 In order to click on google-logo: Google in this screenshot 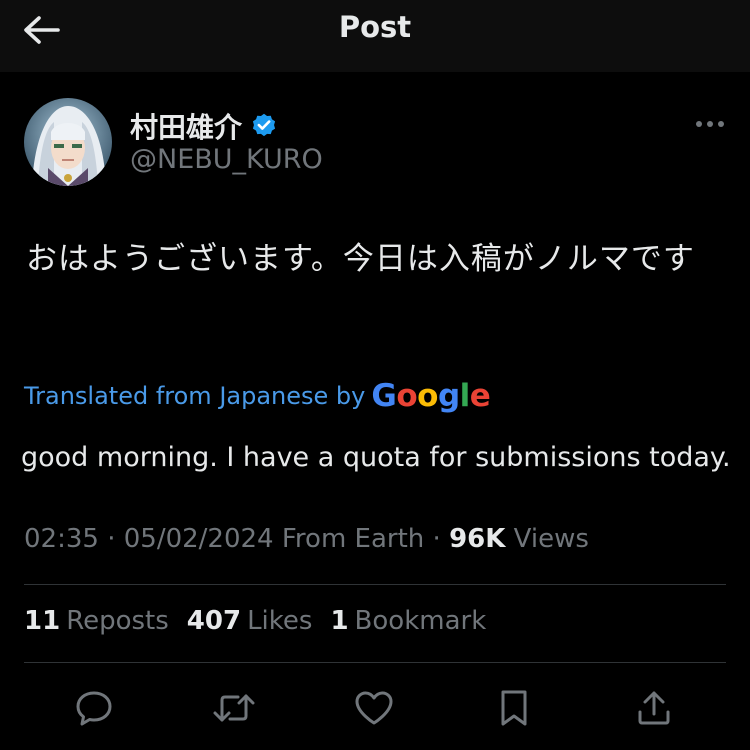, I will do `click(431, 396)`.